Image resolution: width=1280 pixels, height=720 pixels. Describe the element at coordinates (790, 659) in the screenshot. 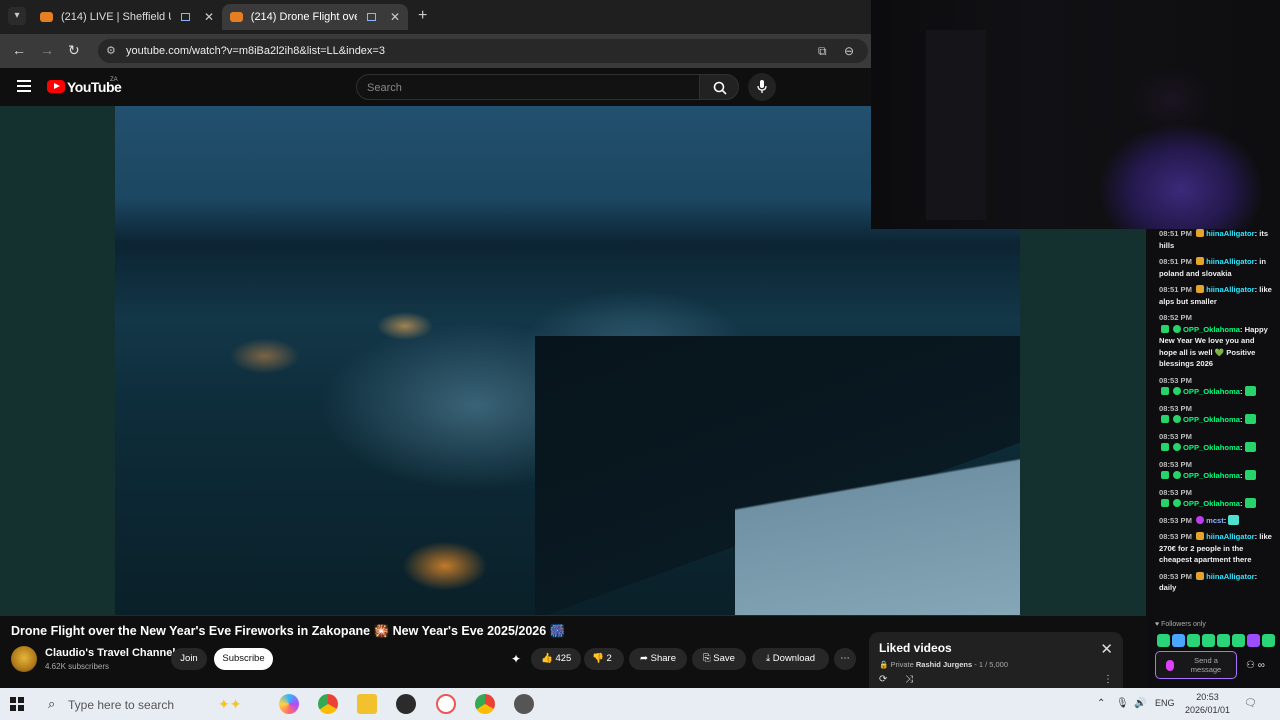

I see `download-button: ⤓ Download` at that location.